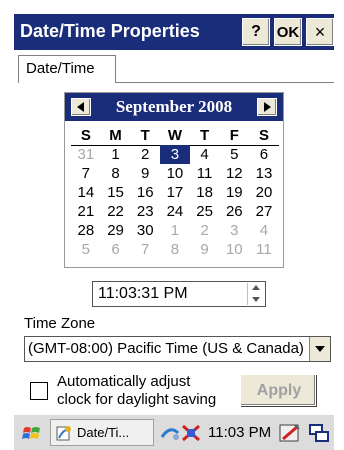  Describe the element at coordinates (60, 323) in the screenshot. I see `time-zone-label: Time Zone` at that location.